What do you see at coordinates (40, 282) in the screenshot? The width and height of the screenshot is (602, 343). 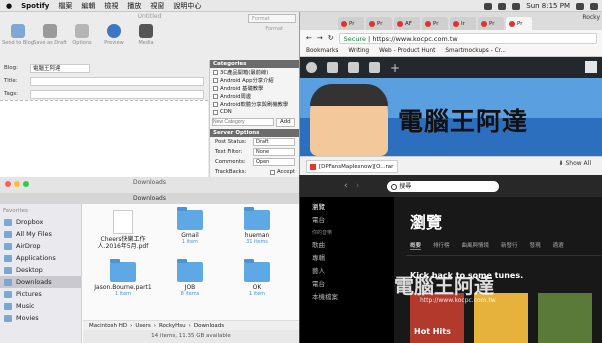 I see `sidebar-item-downloads: Downloads` at bounding box center [40, 282].